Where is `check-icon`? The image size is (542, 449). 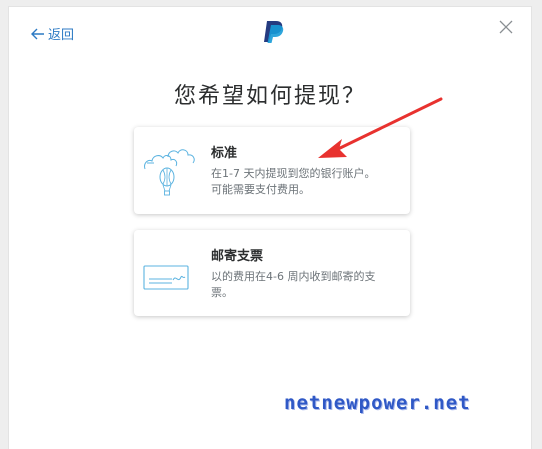
check-icon is located at coordinates (166, 277).